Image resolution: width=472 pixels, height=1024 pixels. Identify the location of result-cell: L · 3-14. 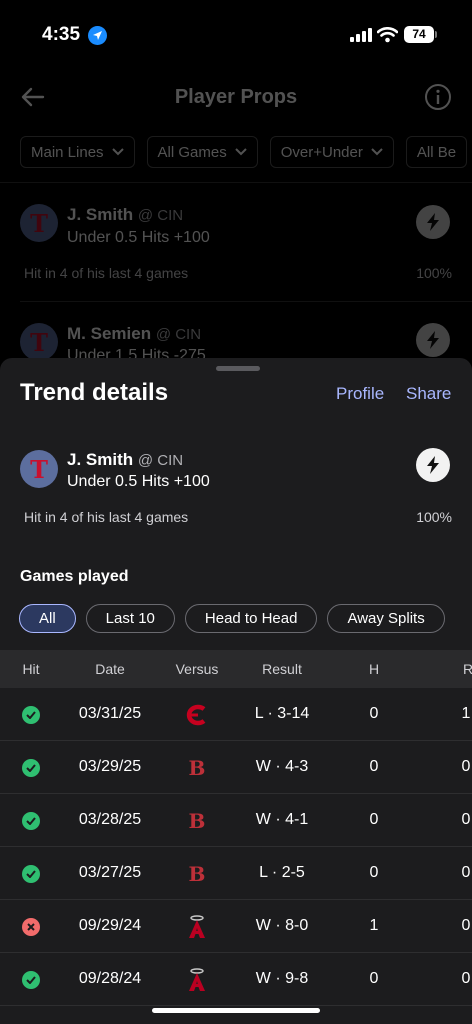
(282, 713).